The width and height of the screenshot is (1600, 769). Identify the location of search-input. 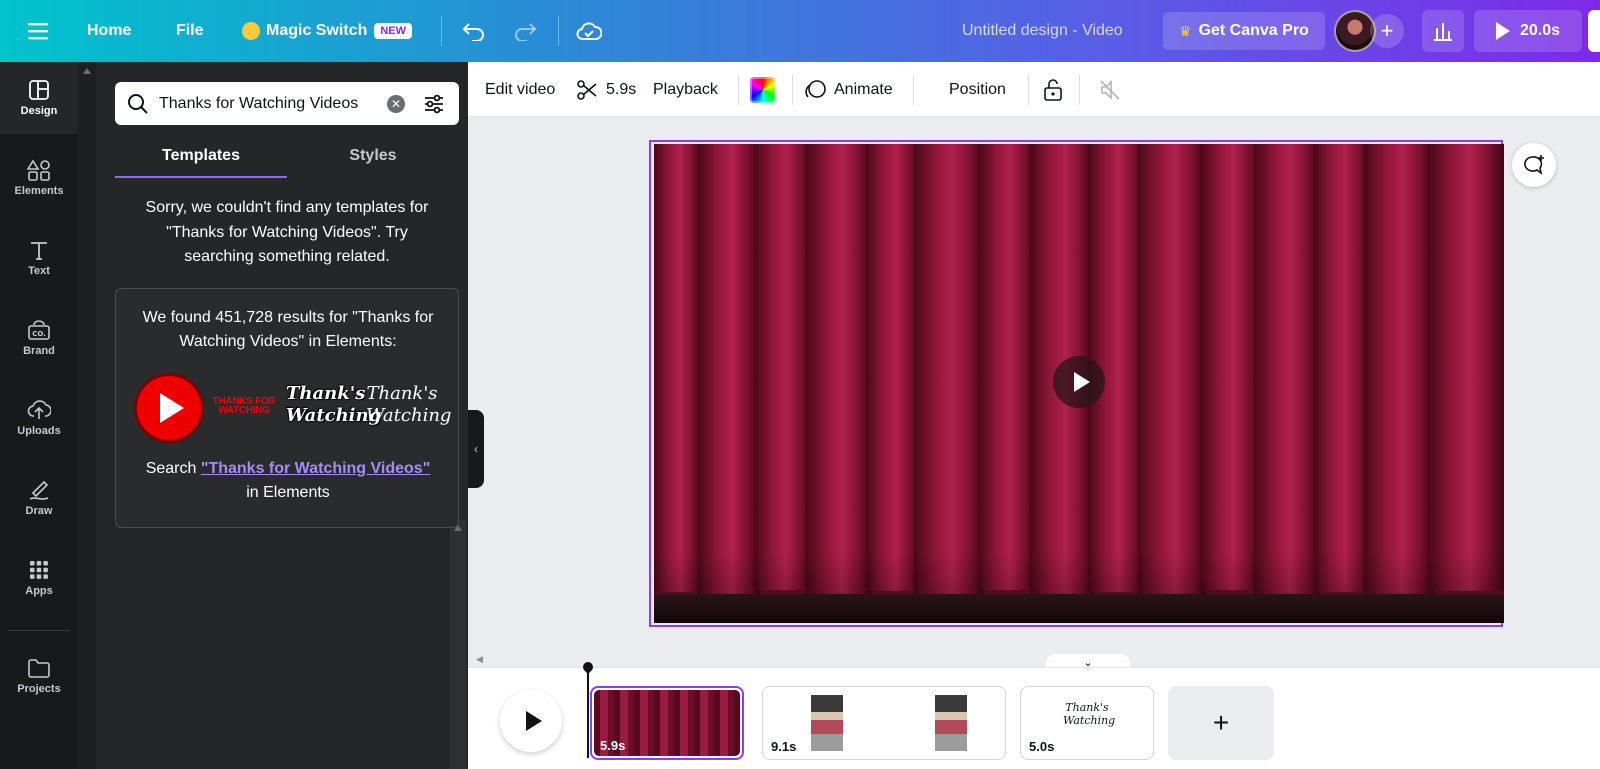
(269, 103).